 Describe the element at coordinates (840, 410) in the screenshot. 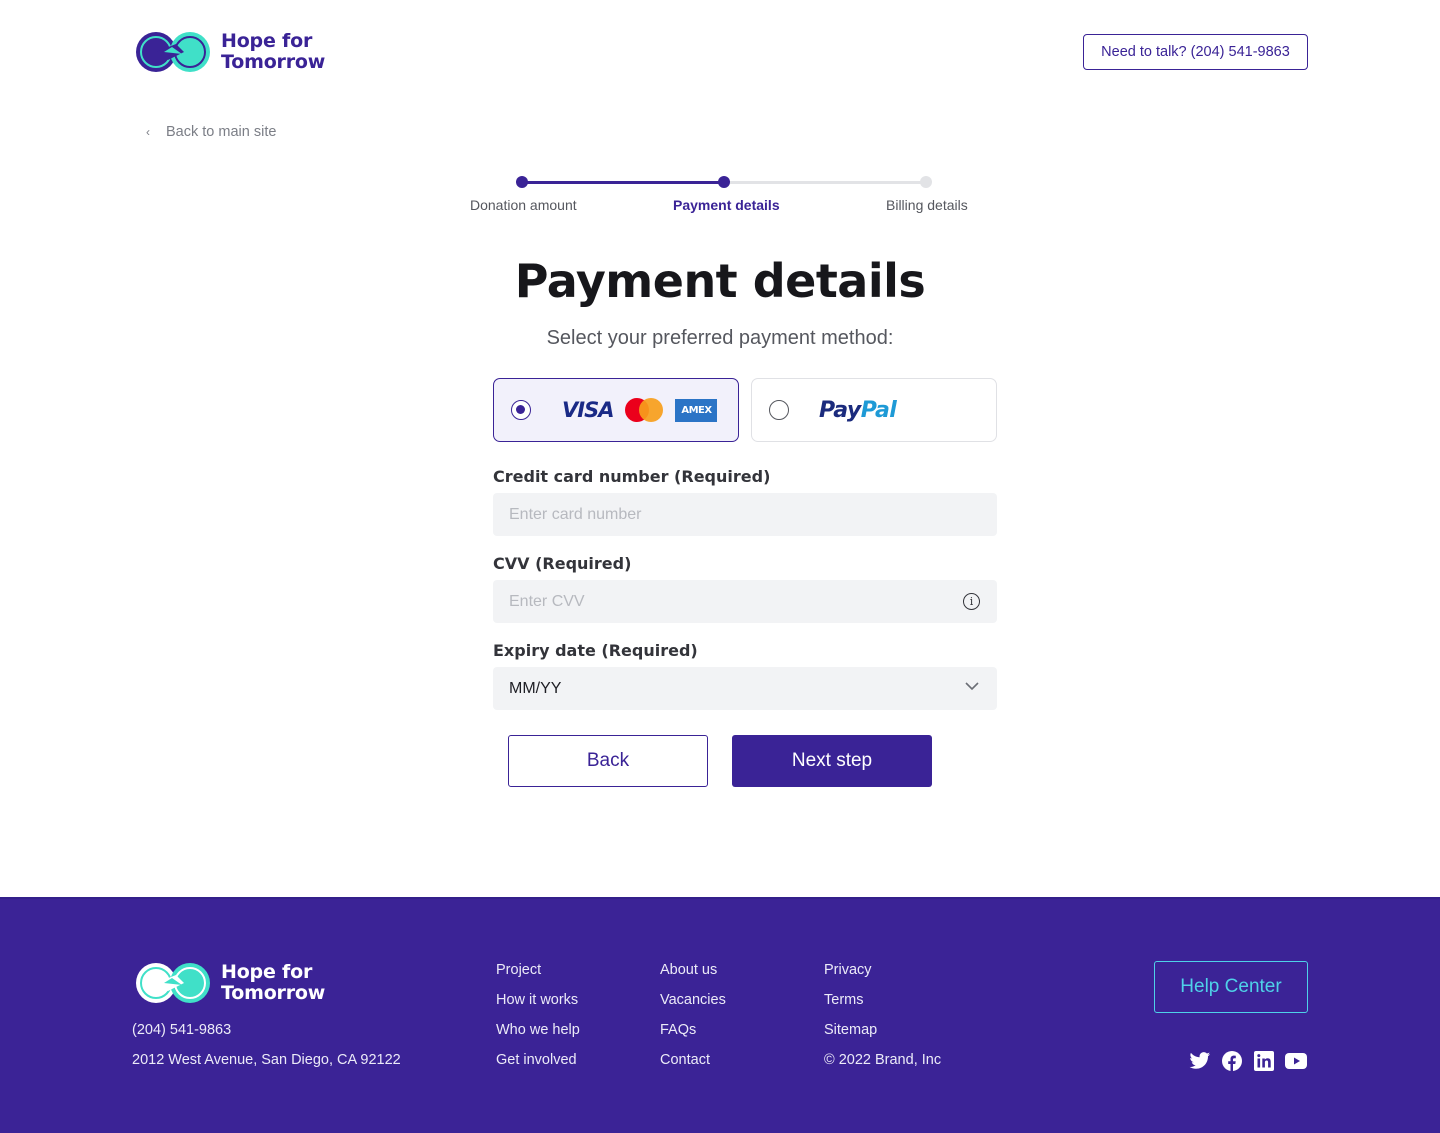

I see `paypal-logo-pay: Pay` at that location.